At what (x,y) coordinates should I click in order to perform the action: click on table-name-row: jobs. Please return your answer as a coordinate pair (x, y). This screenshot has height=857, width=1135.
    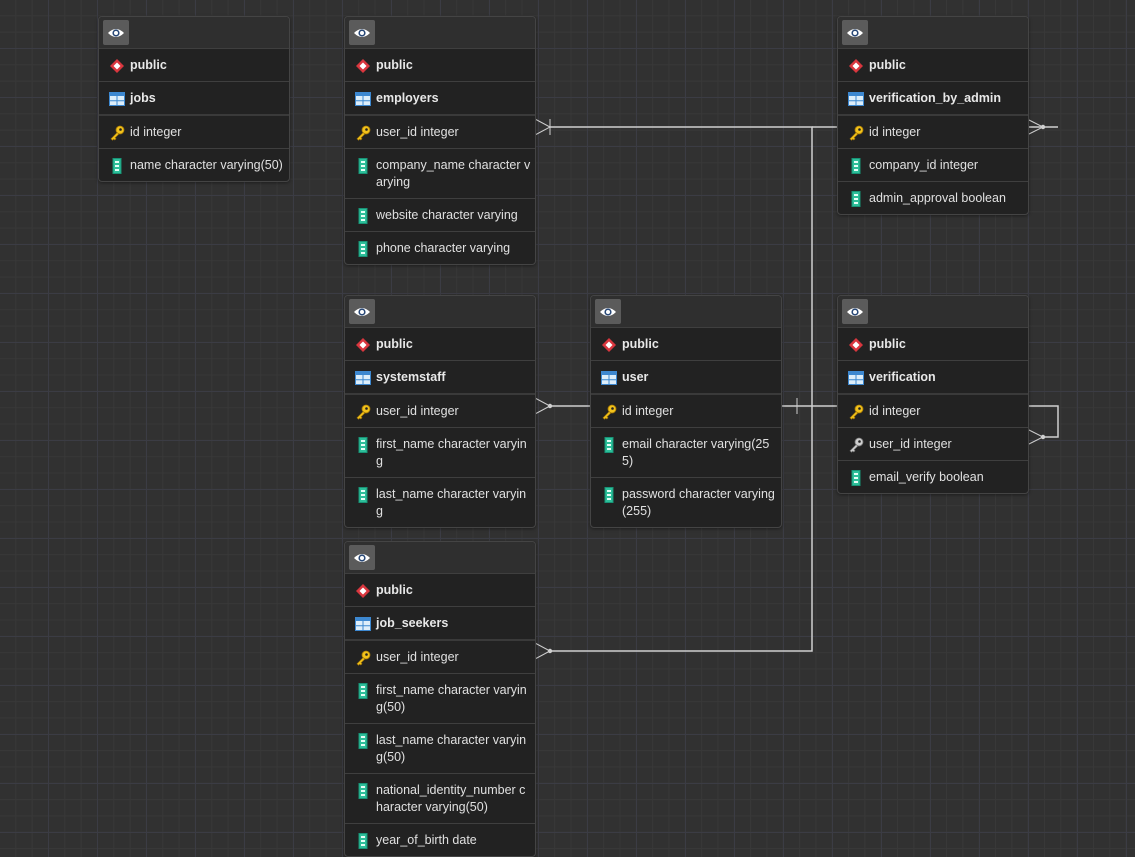
    Looking at the image, I should click on (194, 99).